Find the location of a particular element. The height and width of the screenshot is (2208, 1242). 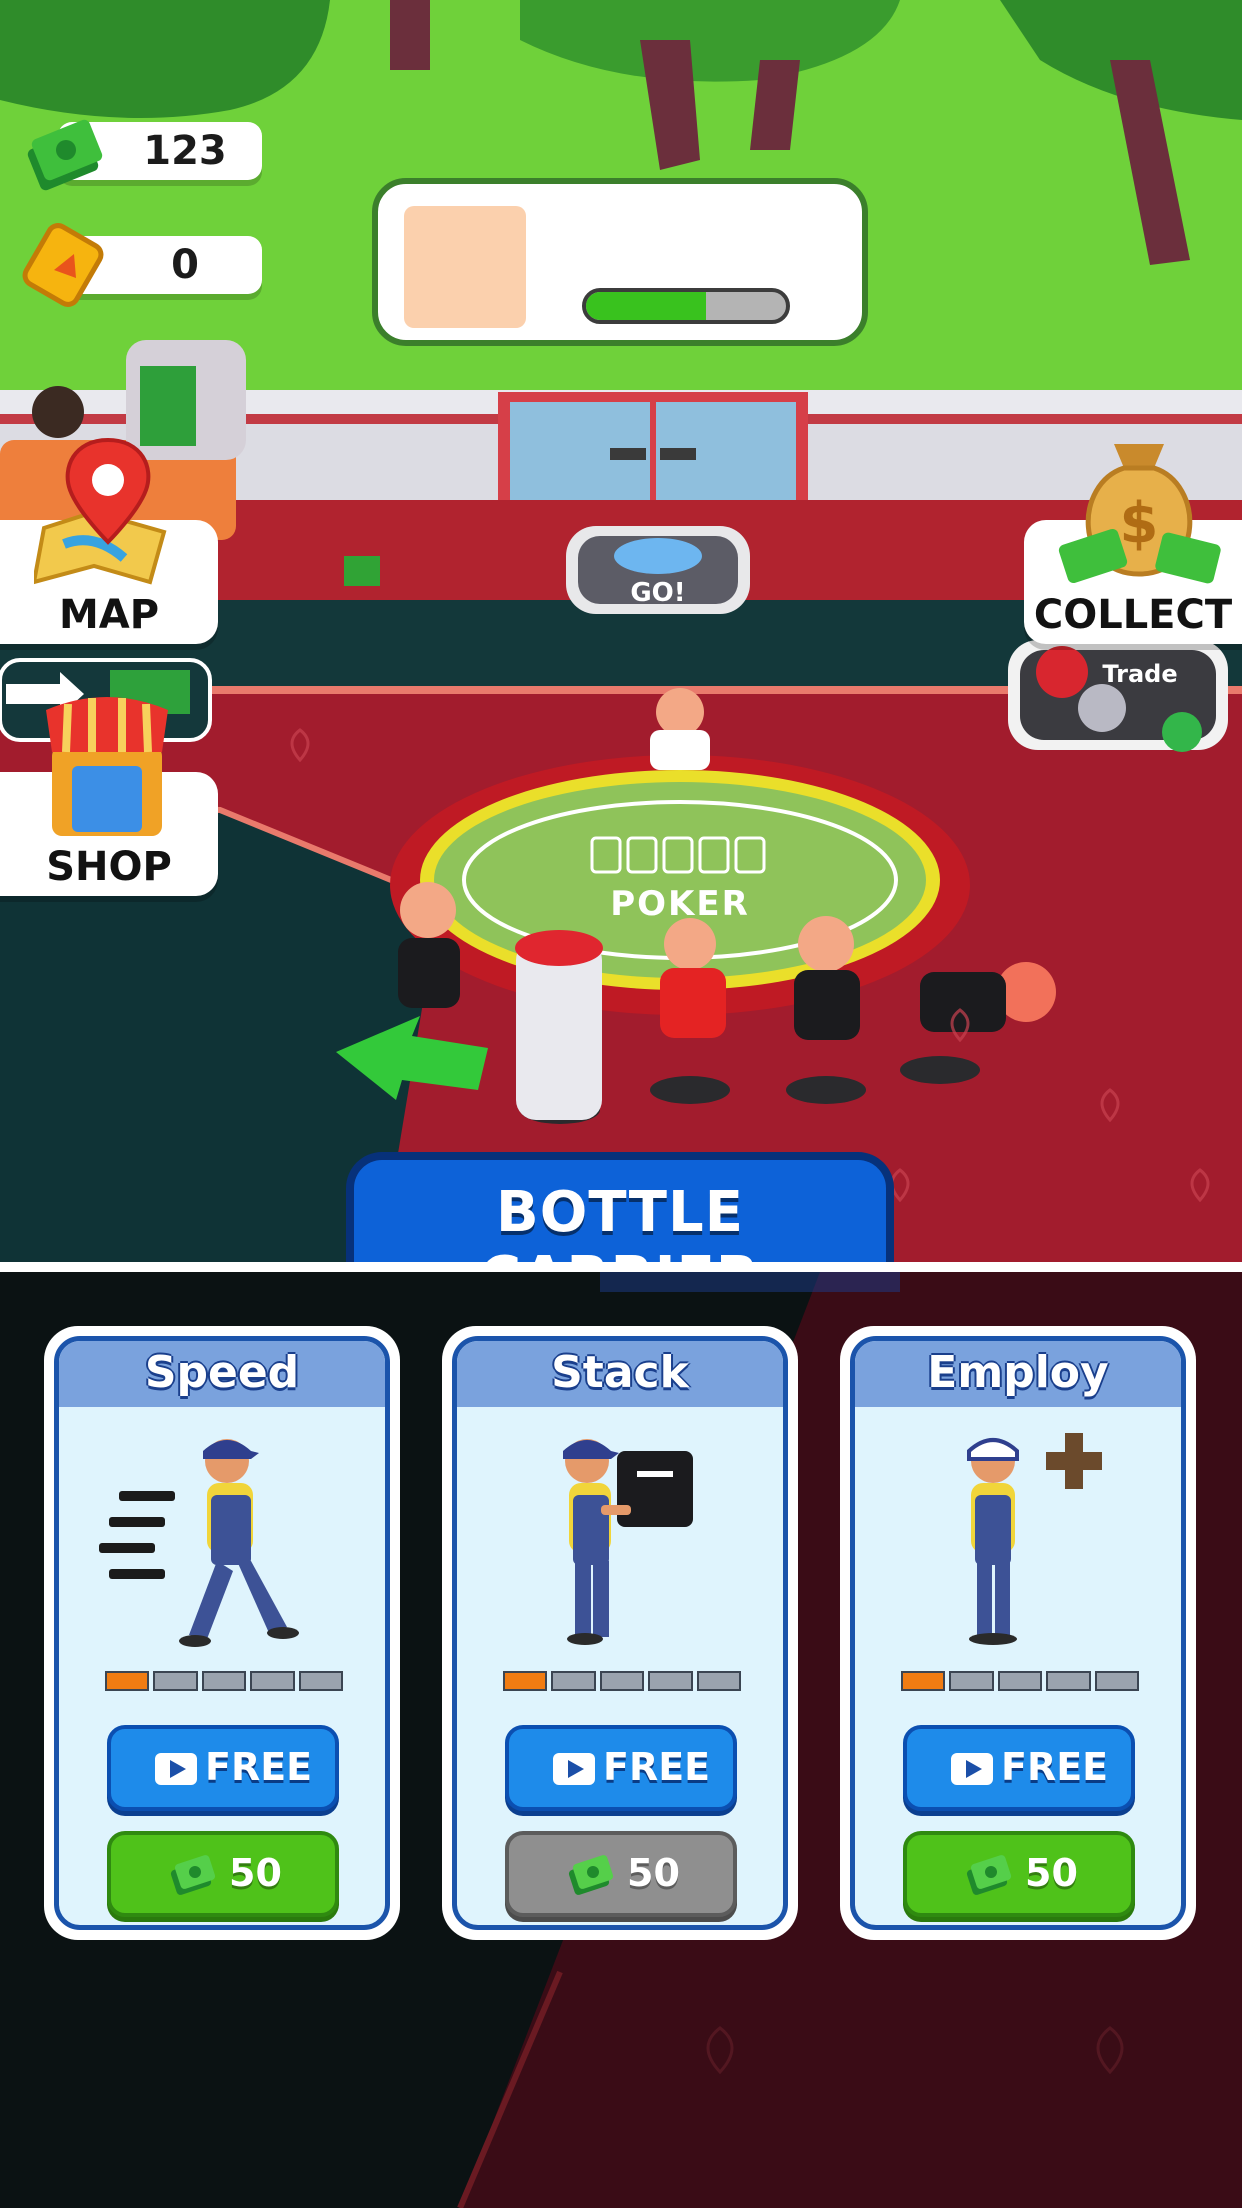

upgrade-card-employ: Employ FREE 50 is located at coordinates (1018, 1633).